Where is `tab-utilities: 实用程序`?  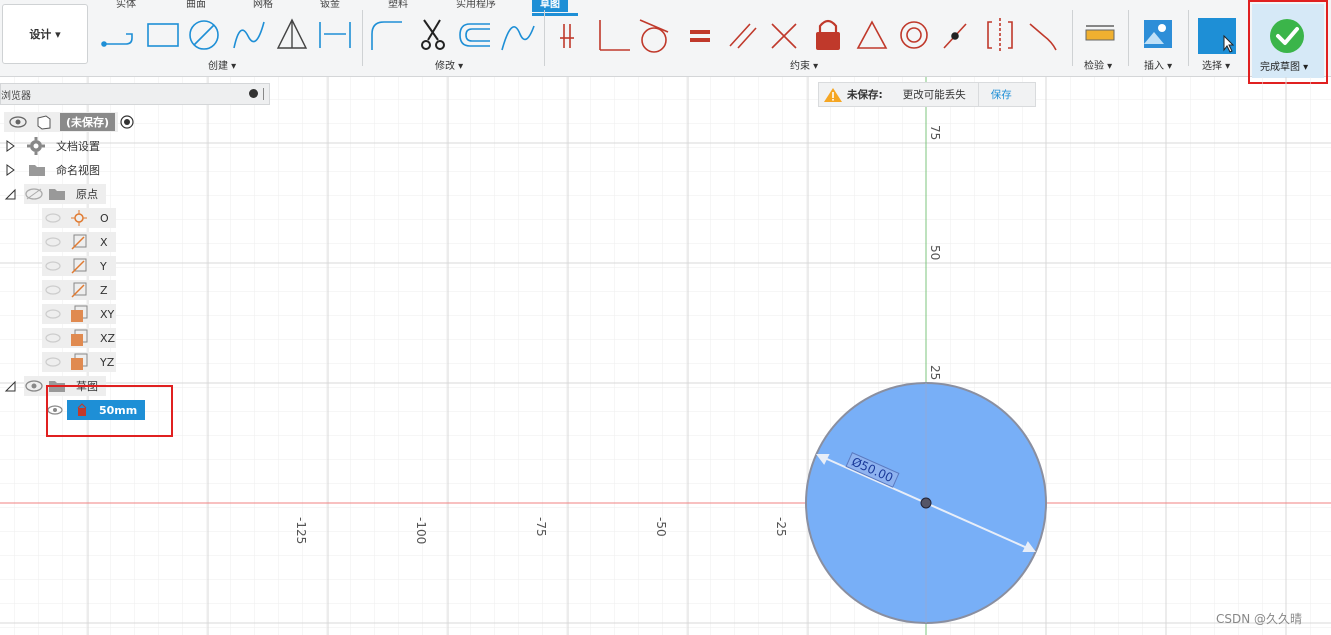 tab-utilities: 实用程序 is located at coordinates (476, 6).